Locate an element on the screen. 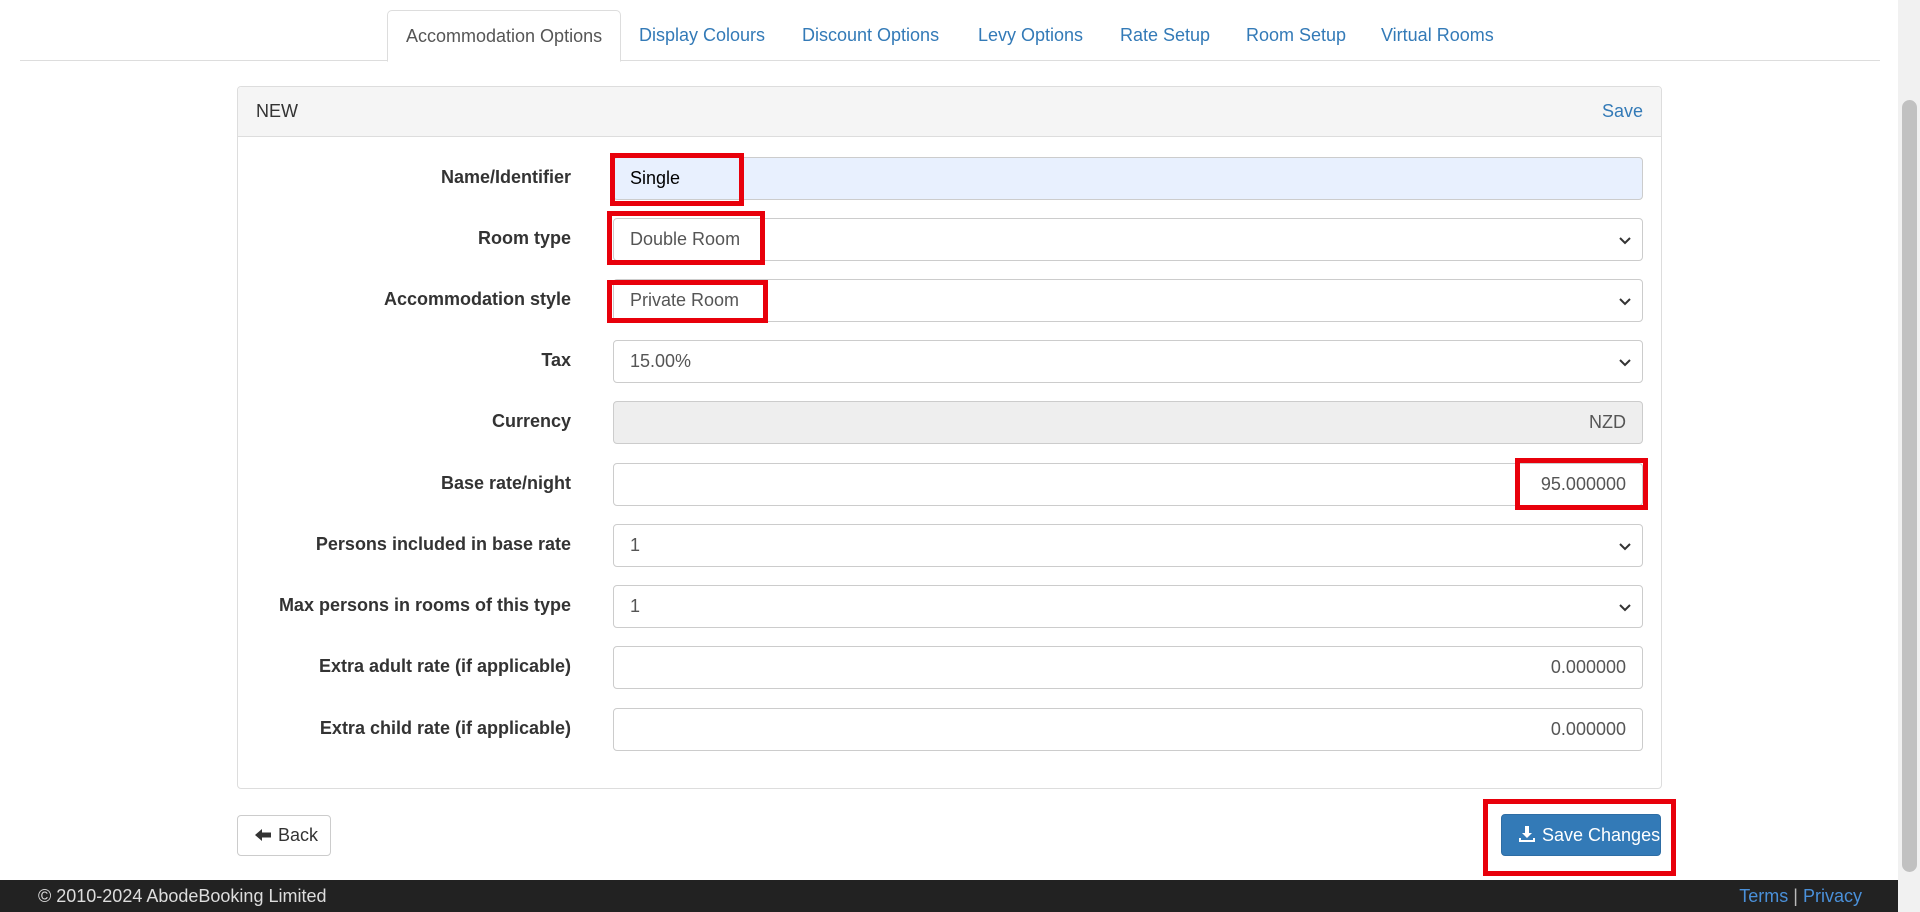 Image resolution: width=1920 pixels, height=912 pixels. accommodation-style-value: Private Room is located at coordinates (685, 300).